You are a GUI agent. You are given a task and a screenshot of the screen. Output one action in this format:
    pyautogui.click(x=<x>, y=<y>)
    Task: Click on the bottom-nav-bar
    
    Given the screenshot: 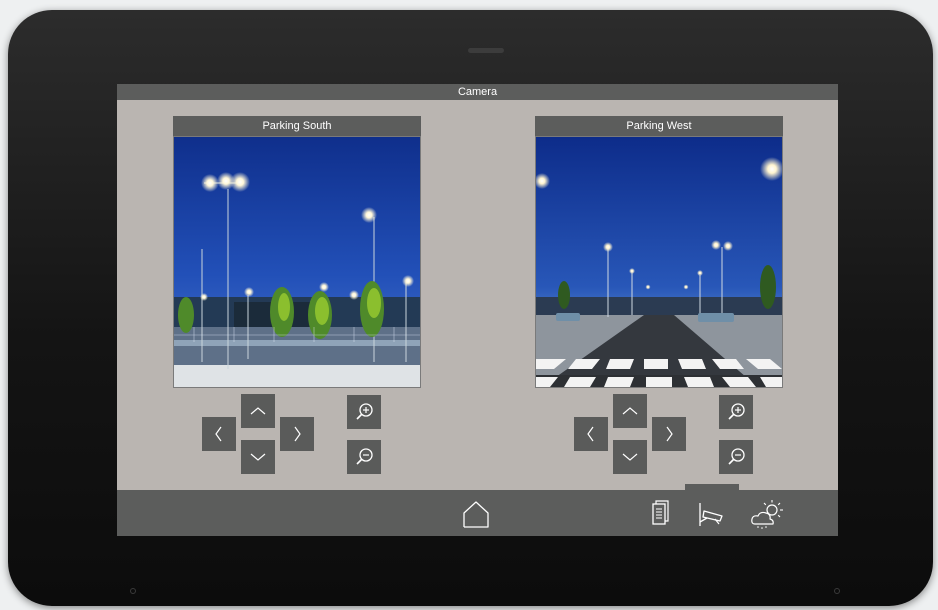 What is the action you would take?
    pyautogui.click(x=477, y=510)
    